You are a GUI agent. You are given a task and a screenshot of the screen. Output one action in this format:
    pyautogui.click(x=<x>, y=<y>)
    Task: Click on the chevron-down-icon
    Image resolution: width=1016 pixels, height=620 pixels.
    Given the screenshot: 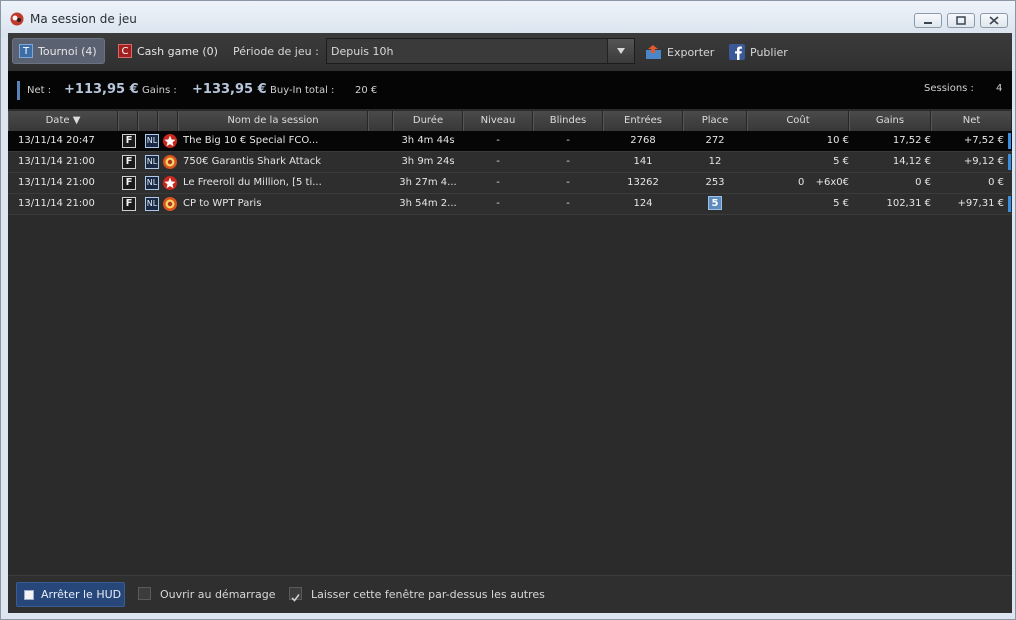 What is the action you would take?
    pyautogui.click(x=621, y=51)
    